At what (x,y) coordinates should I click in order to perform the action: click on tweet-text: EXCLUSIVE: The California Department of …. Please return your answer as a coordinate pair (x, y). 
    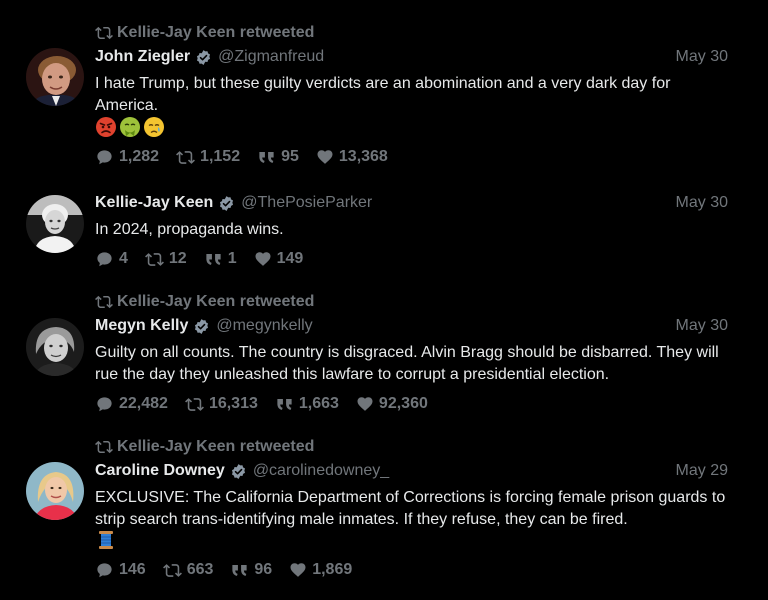
    Looking at the image, I should click on (410, 508).